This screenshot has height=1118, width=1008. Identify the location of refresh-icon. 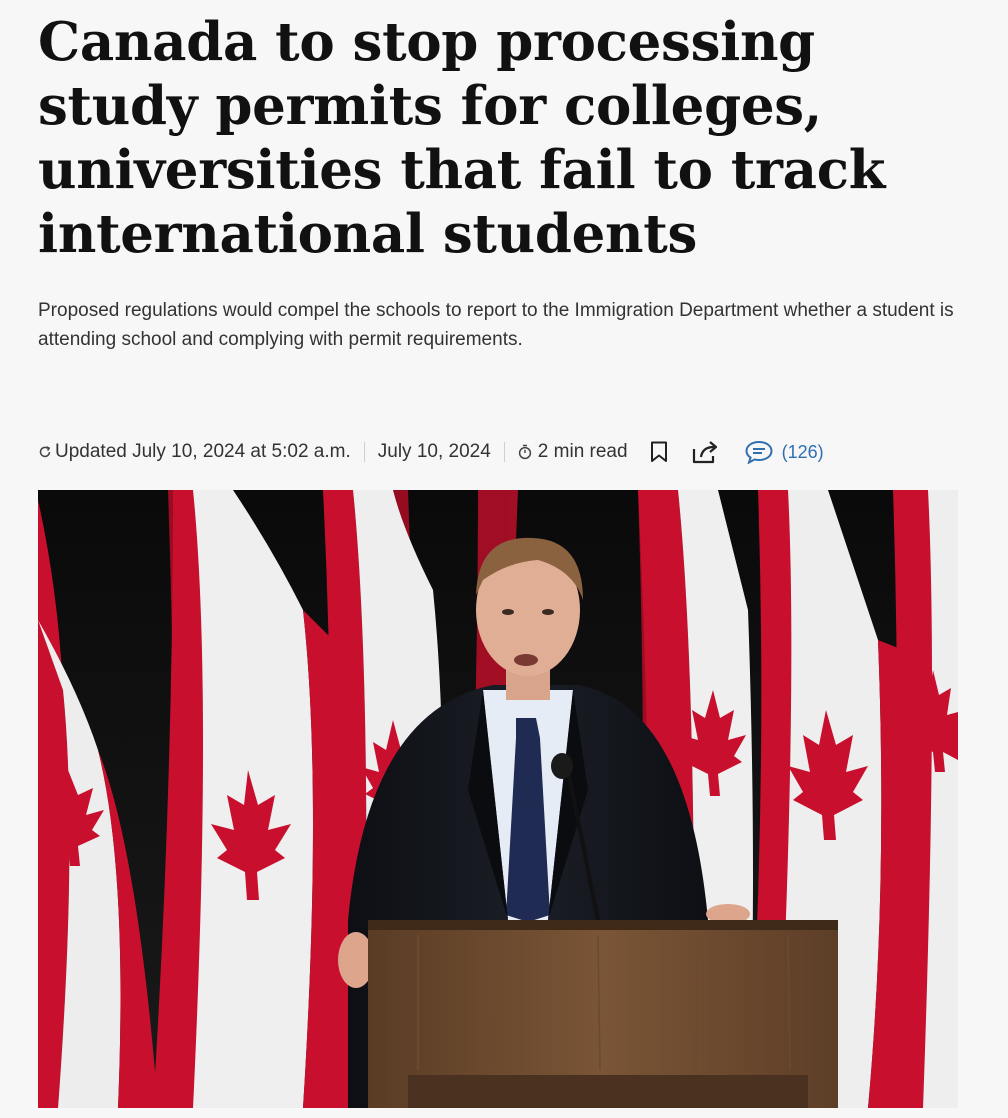
(45, 452).